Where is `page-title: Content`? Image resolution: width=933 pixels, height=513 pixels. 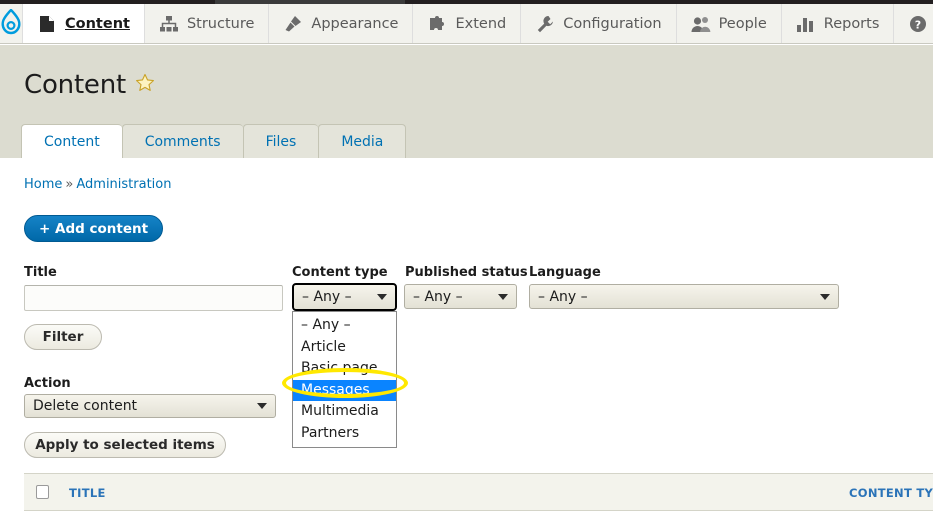
page-title: Content is located at coordinates (75, 85).